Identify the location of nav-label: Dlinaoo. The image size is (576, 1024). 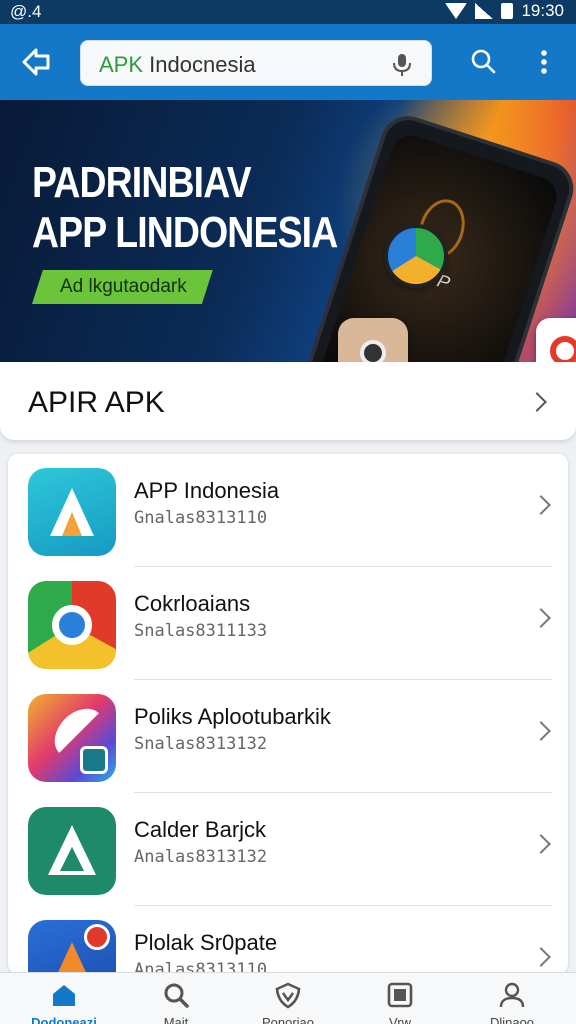
(512, 1019).